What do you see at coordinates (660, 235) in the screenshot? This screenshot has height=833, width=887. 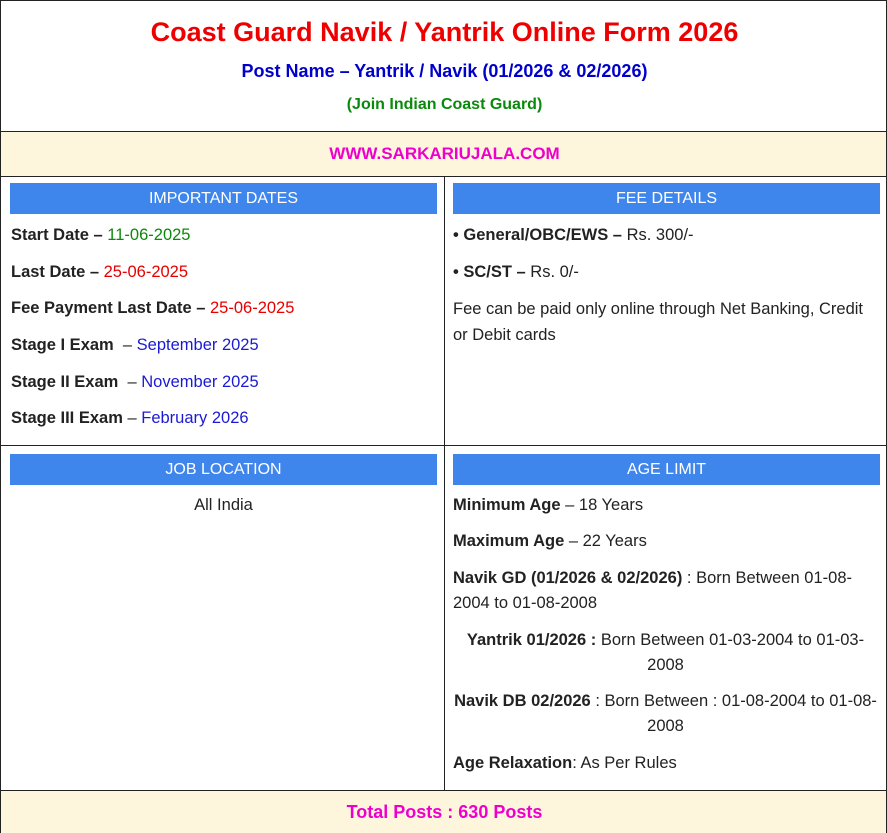 I see `fee-general-value: Rs. 300/-` at bounding box center [660, 235].